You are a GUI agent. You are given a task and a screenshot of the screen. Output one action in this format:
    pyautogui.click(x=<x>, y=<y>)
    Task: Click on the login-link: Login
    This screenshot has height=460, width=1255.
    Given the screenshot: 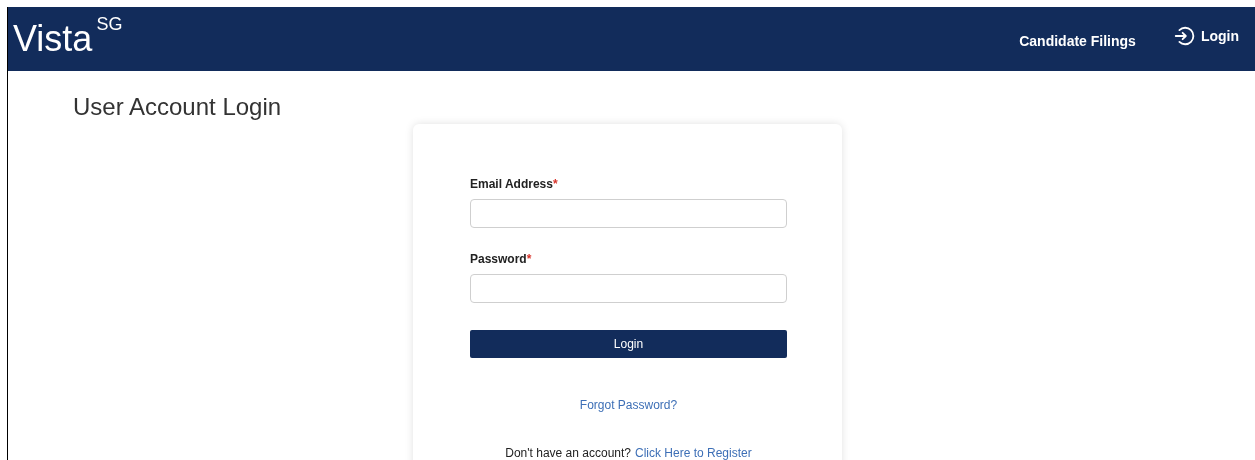 What is the action you would take?
    pyautogui.click(x=1205, y=36)
    